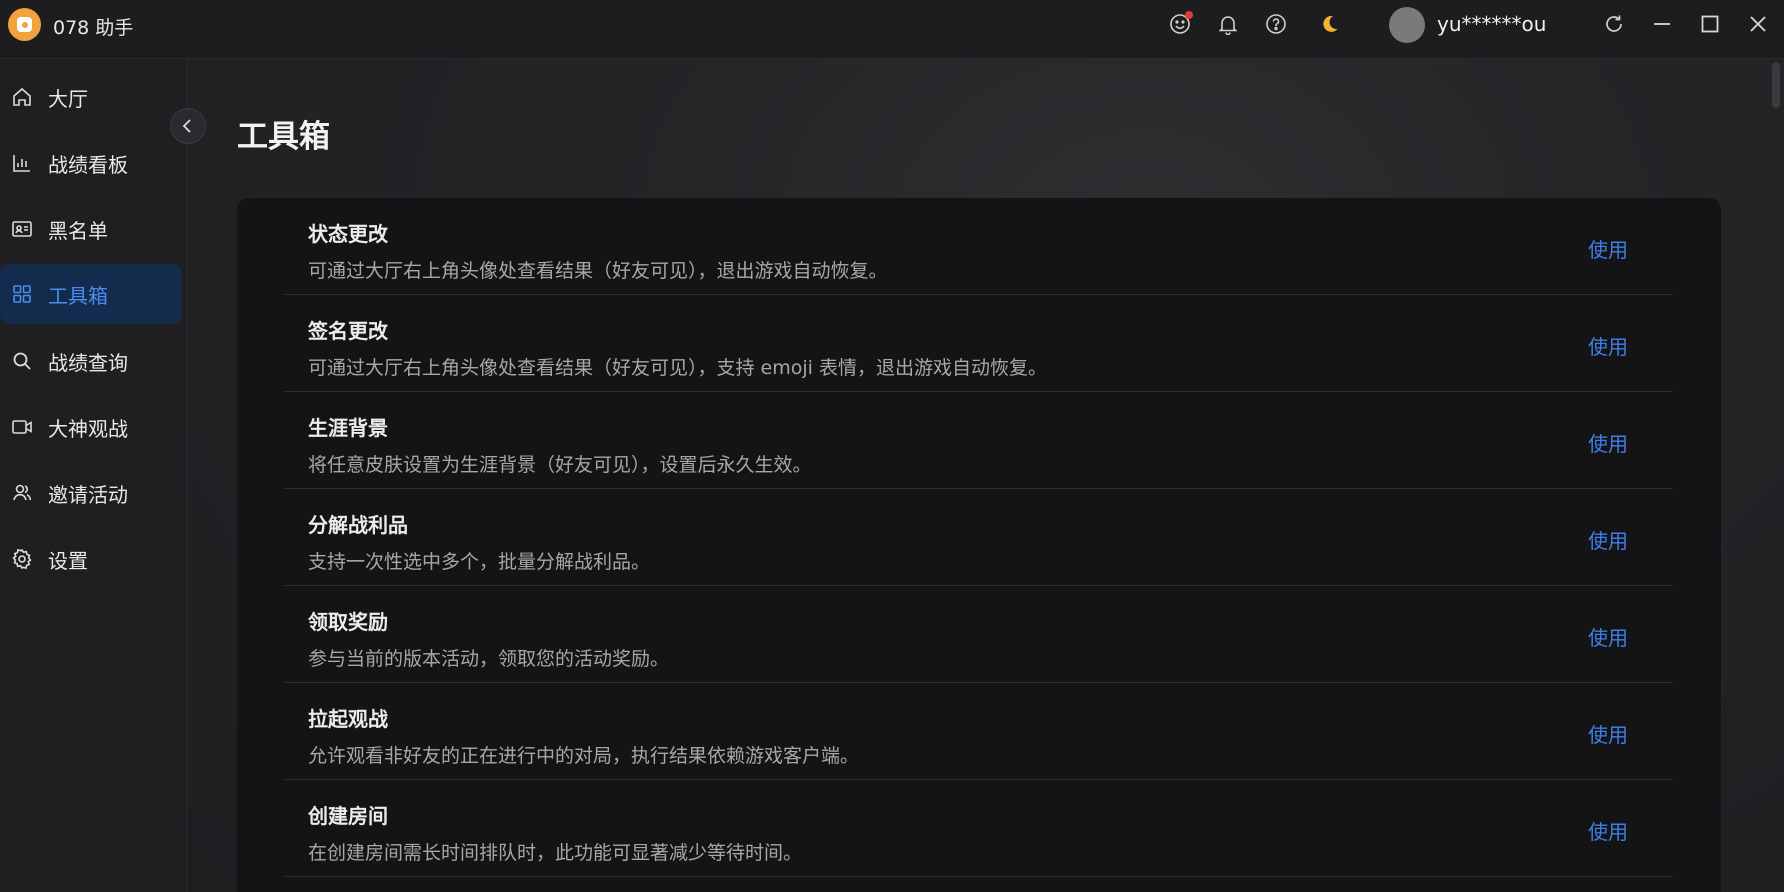  Describe the element at coordinates (348, 622) in the screenshot. I see `tool-name: 领取奖励` at that location.